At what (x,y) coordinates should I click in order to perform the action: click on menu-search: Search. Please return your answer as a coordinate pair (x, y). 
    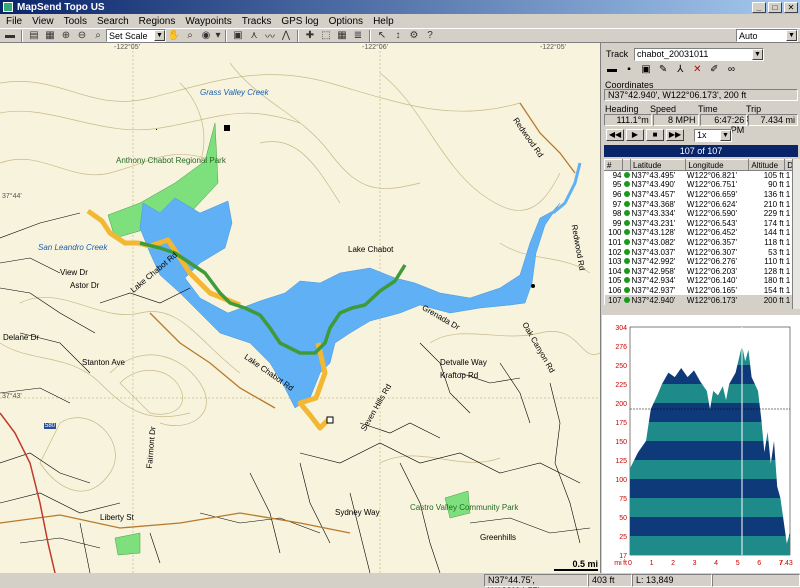
    Looking at the image, I should click on (114, 21).